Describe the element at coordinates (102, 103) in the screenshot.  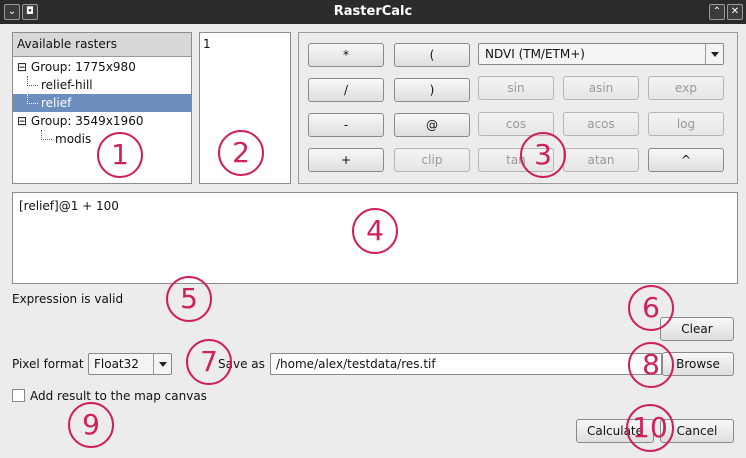
I see `tree-item-relief: relief` at that location.